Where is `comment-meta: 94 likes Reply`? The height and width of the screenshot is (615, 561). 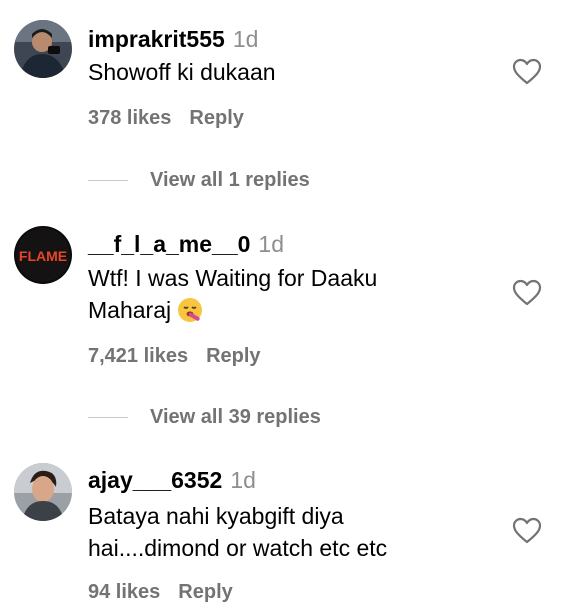
comment-meta: 94 likes Reply is located at coordinates (160, 592).